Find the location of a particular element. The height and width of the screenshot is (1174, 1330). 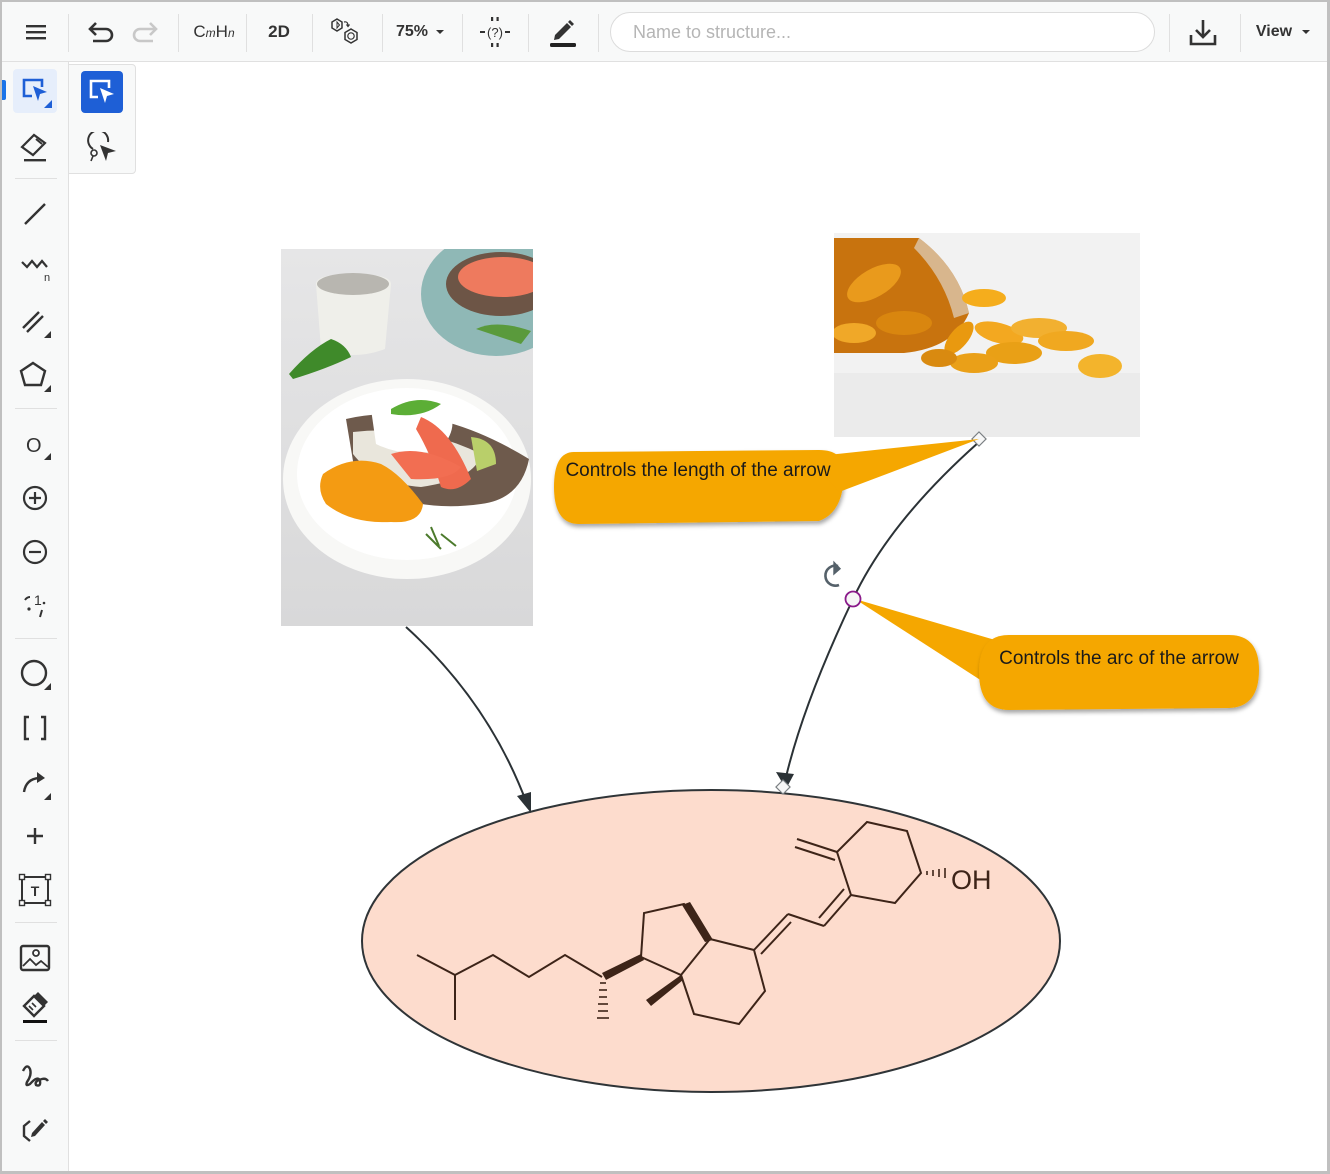

svg-text: 1 is located at coordinates (38, 600).